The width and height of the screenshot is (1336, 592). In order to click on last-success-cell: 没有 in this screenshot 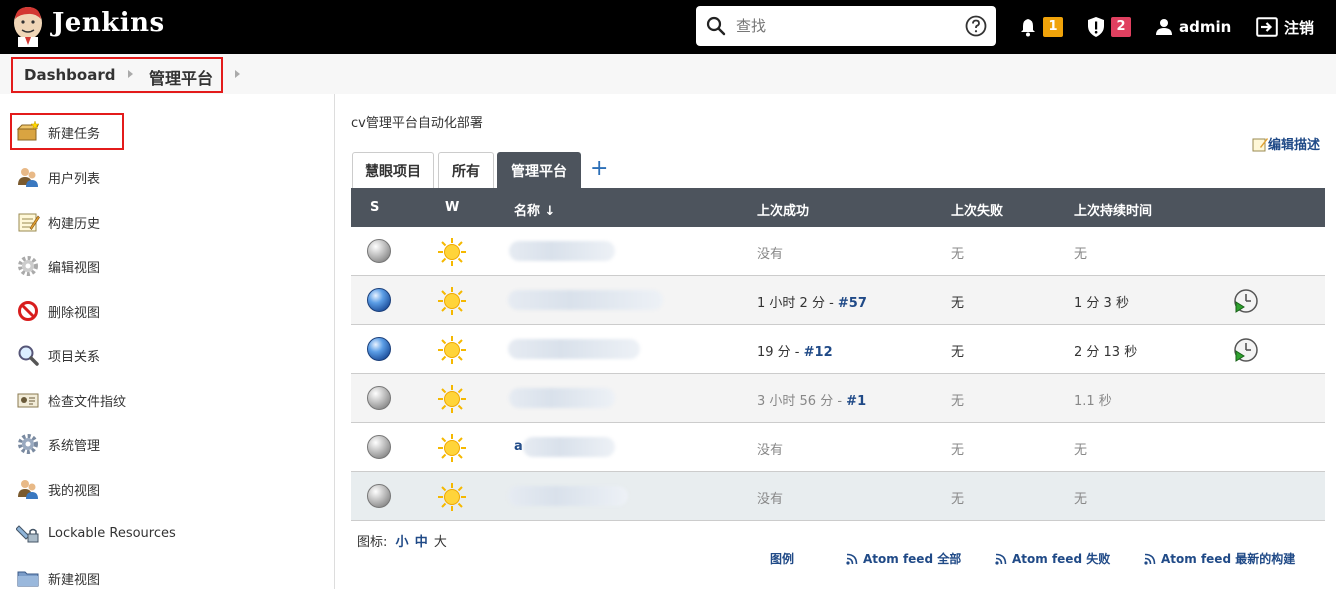, I will do `click(770, 450)`.